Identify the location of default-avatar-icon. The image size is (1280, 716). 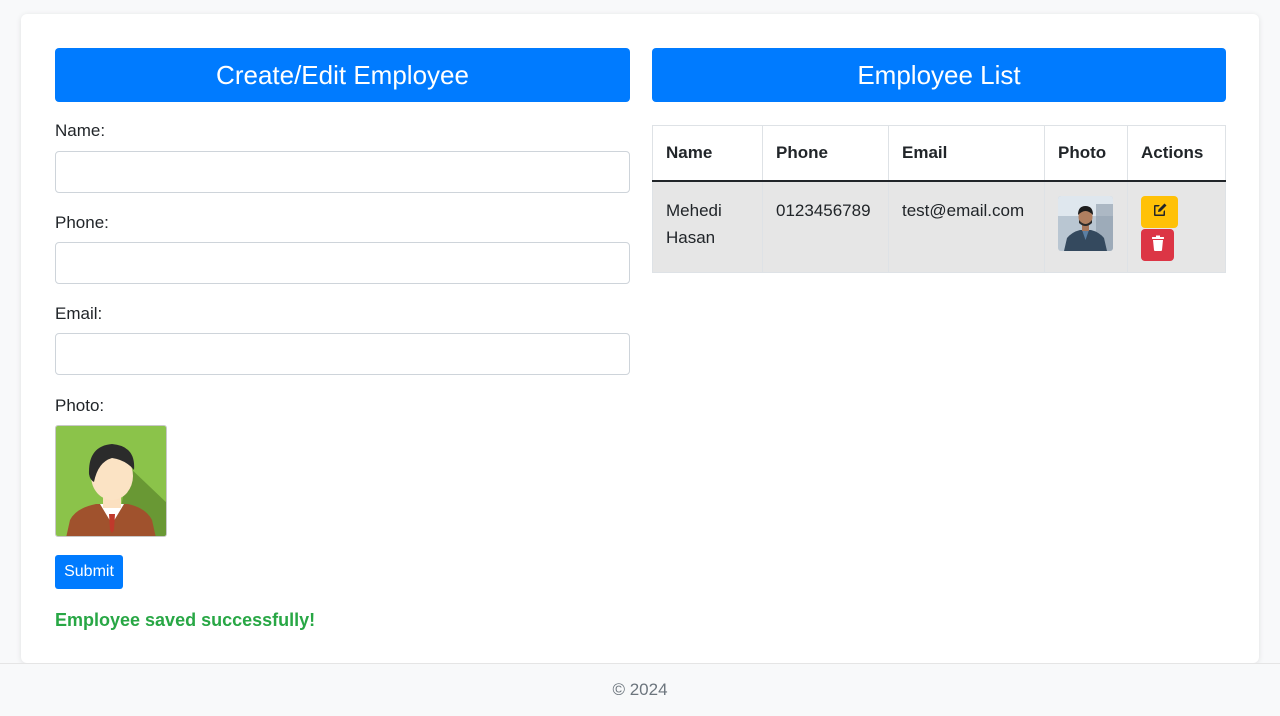
(111, 481).